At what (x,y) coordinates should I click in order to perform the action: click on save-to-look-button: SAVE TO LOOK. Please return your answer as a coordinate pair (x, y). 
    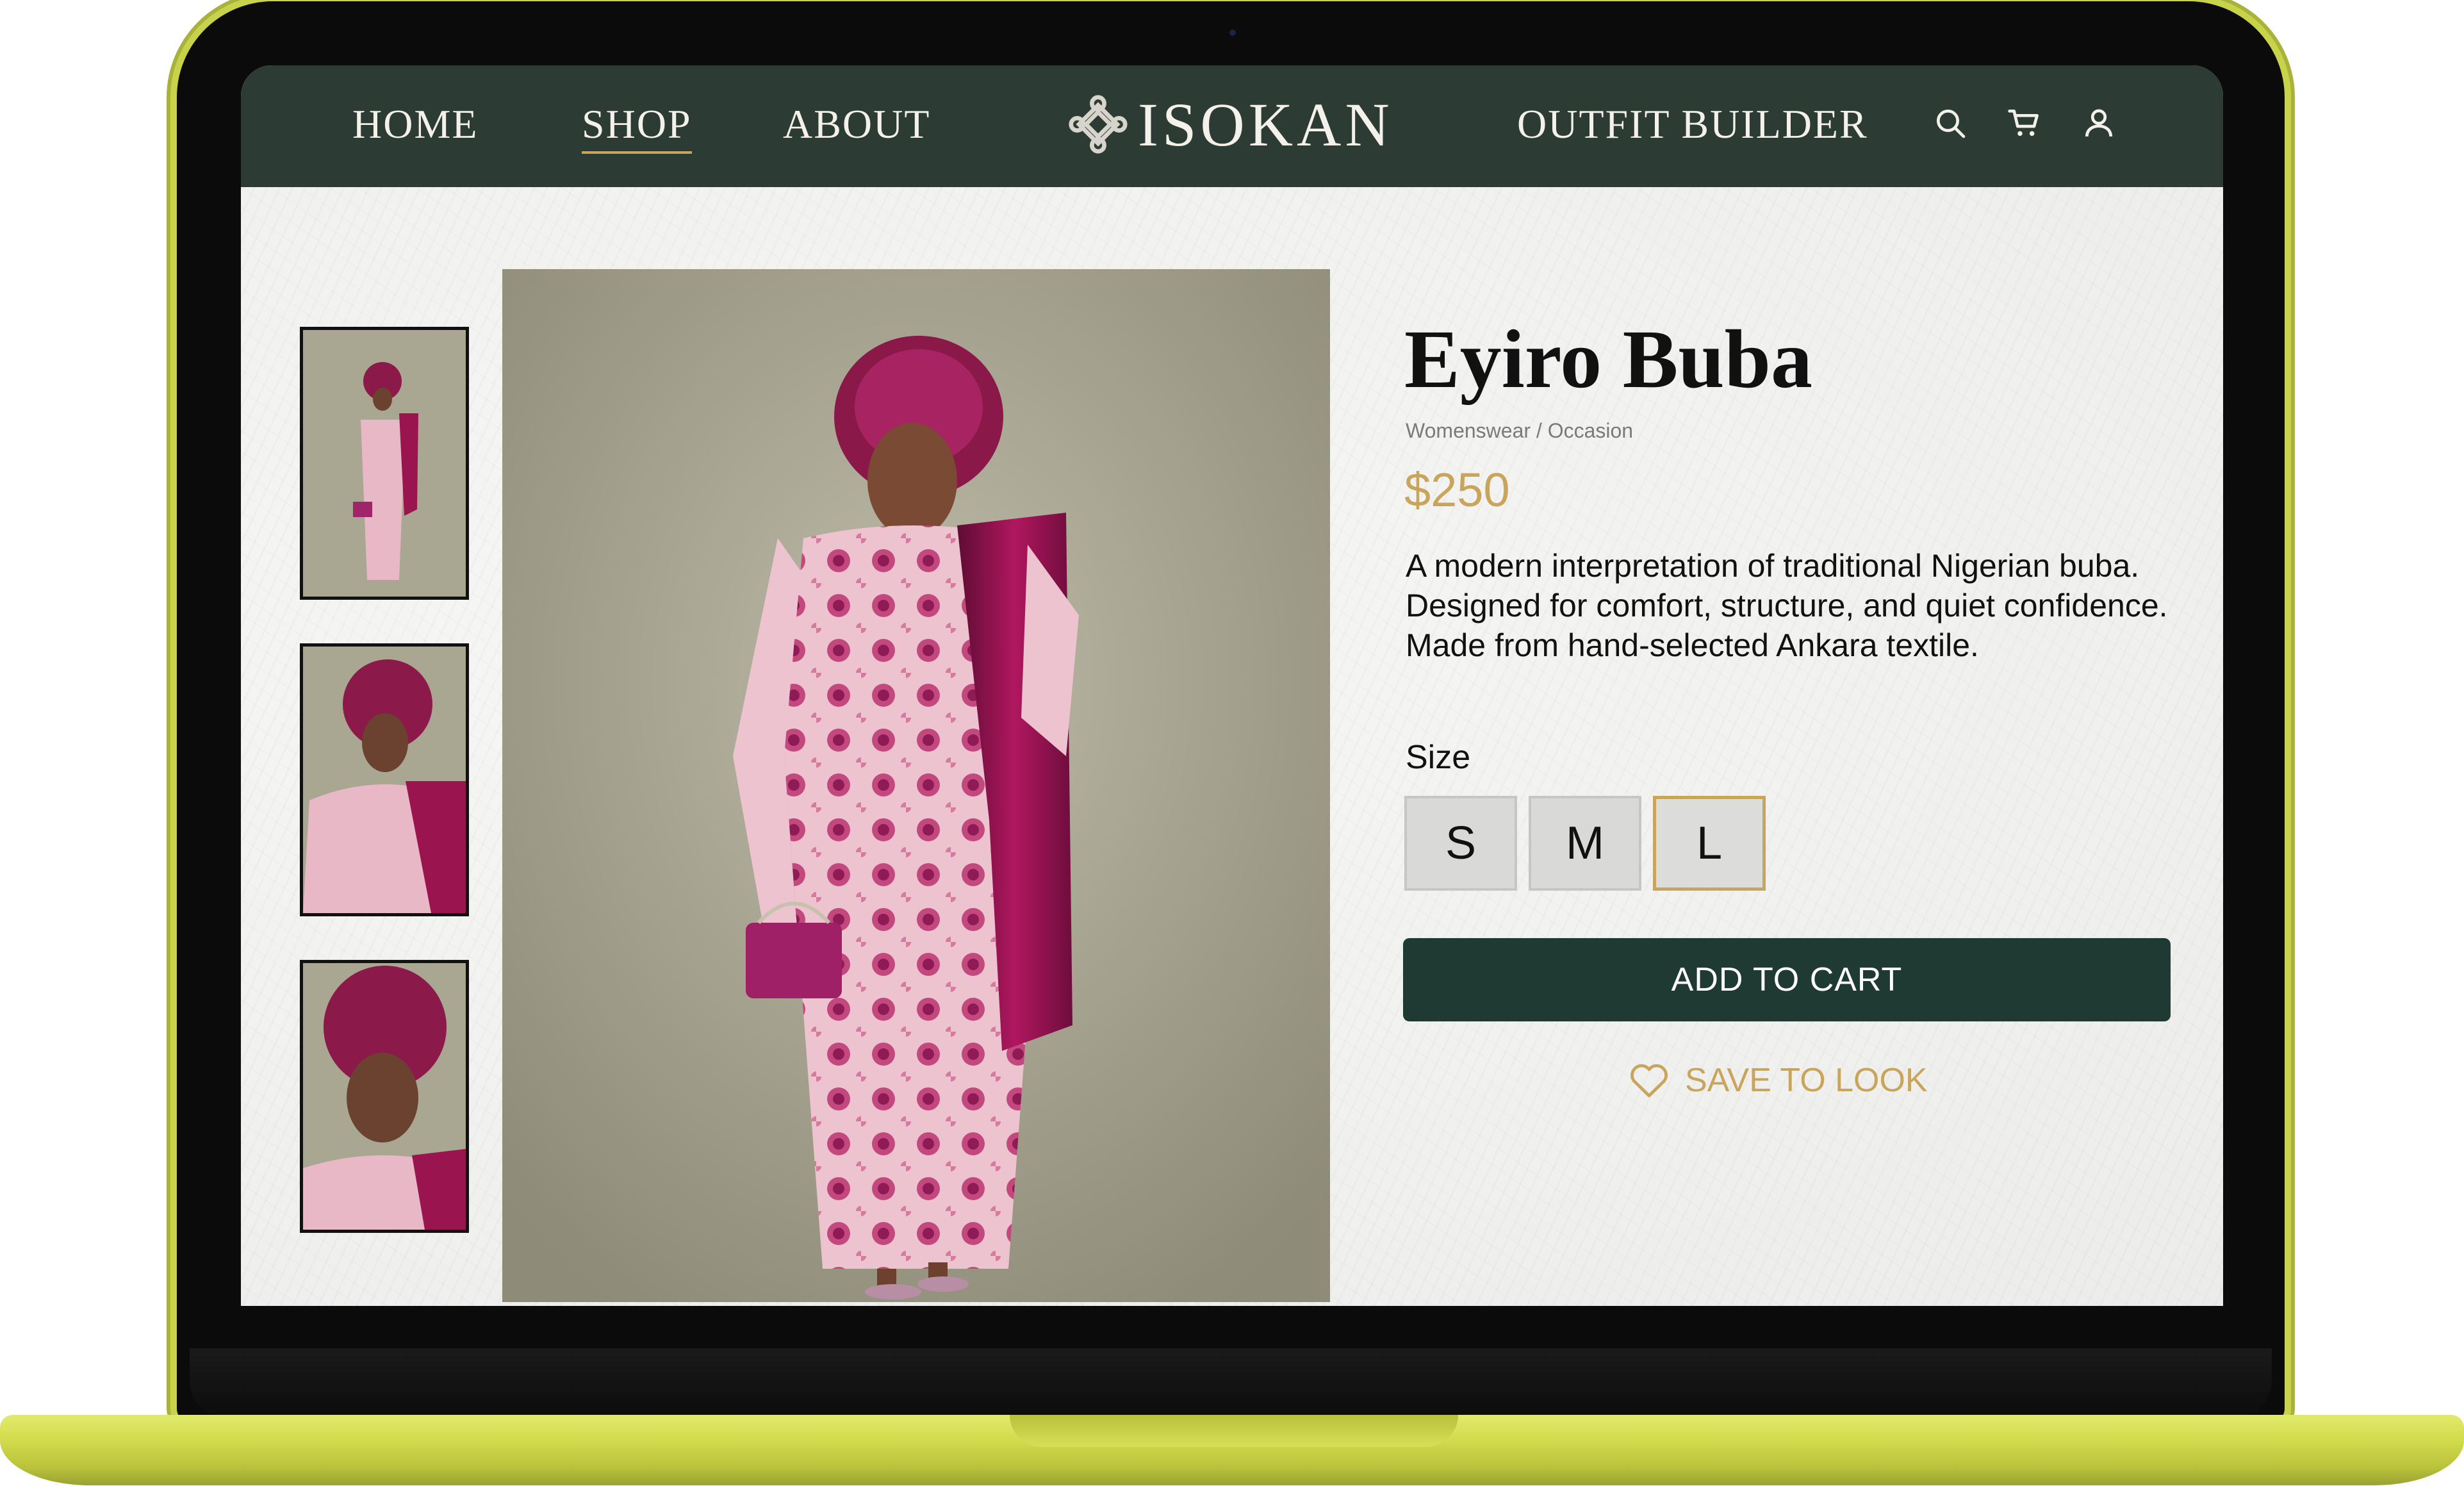
    Looking at the image, I should click on (1778, 1080).